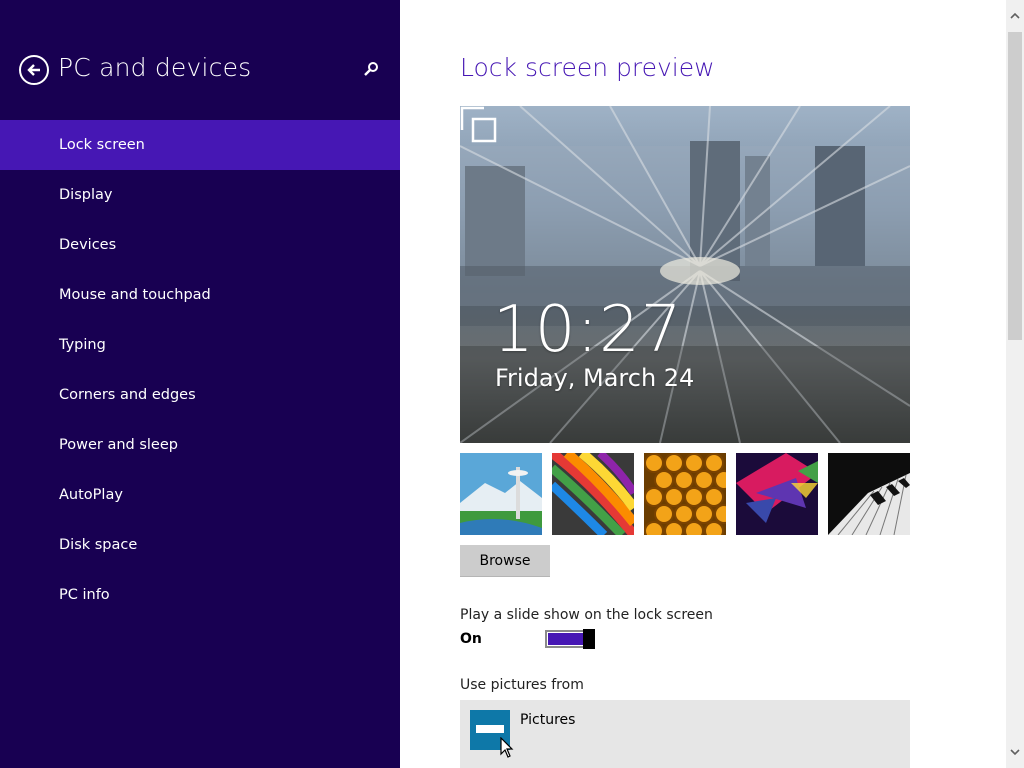 Image resolution: width=1024 pixels, height=768 pixels. I want to click on lock-screen-thumbnails, so click(686, 494).